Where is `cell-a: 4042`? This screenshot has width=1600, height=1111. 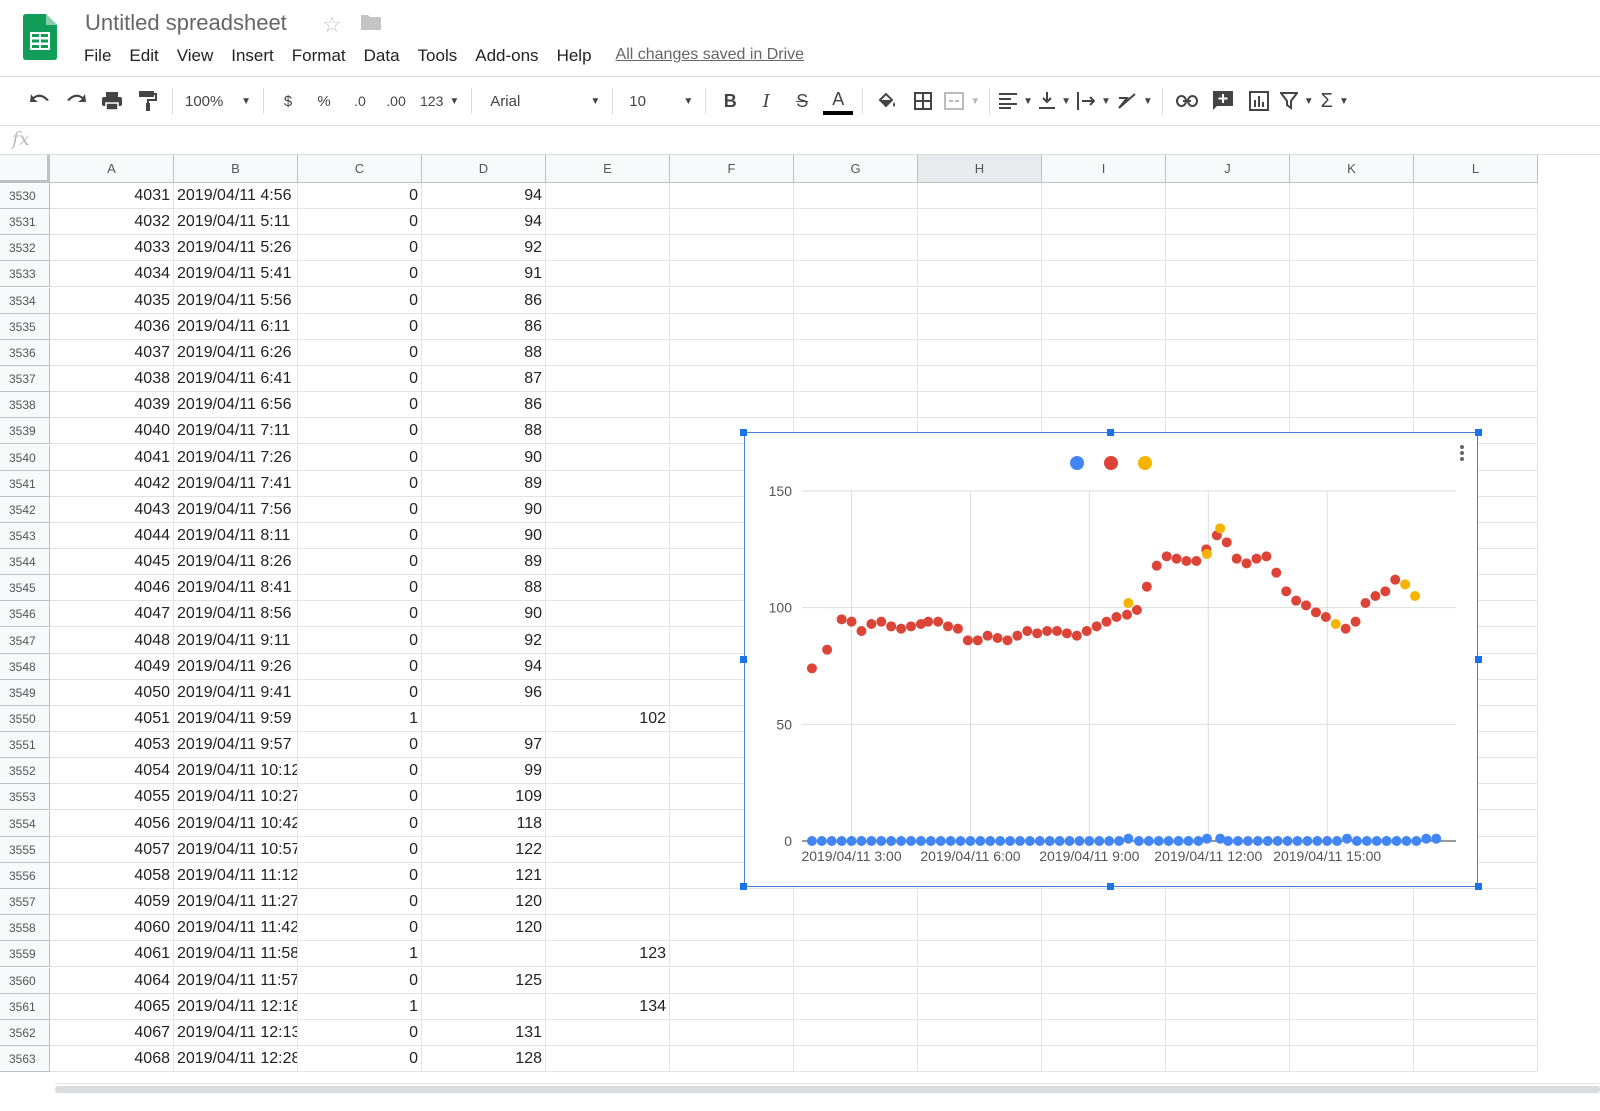
cell-a: 4042 is located at coordinates (112, 483).